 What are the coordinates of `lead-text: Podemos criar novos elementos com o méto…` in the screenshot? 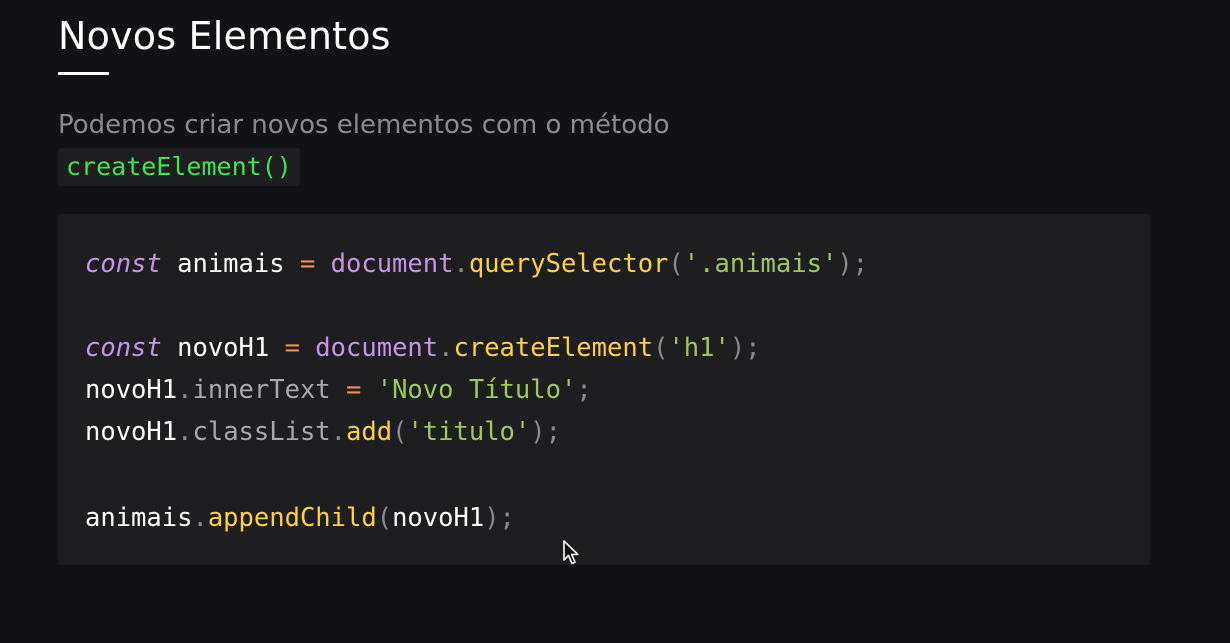 It's located at (364, 125).